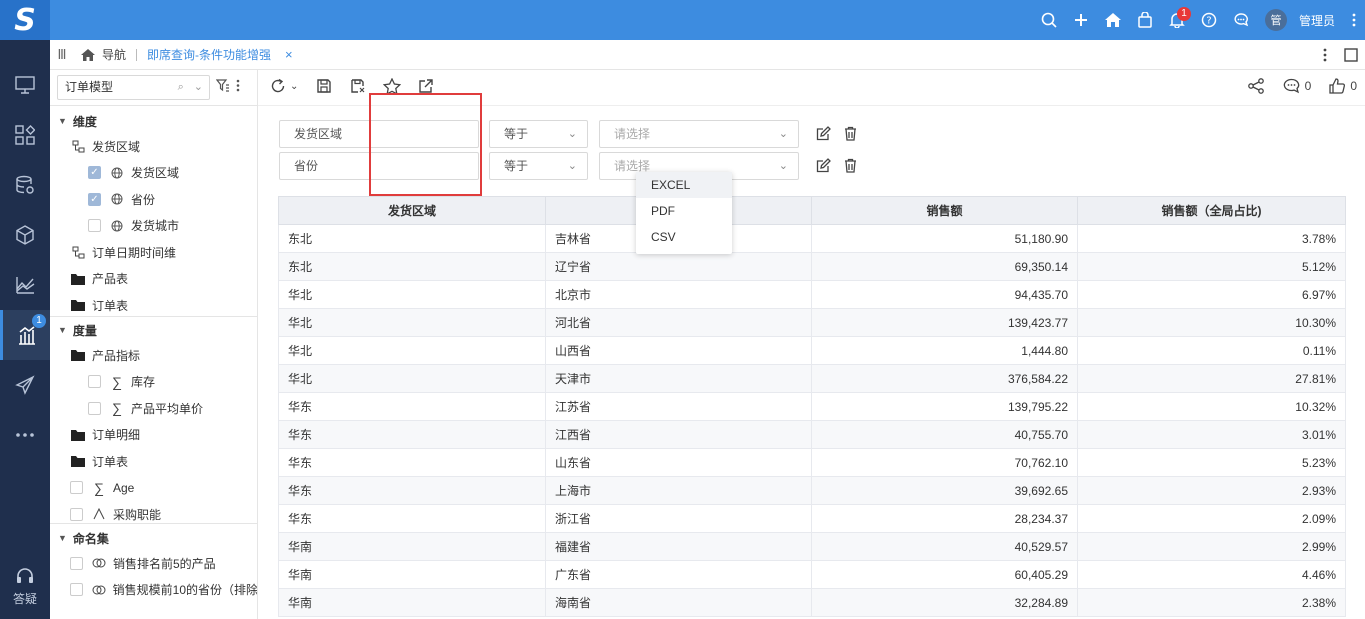 The height and width of the screenshot is (619, 1365). Describe the element at coordinates (1343, 86) in the screenshot. I see `like-button: 0` at that location.